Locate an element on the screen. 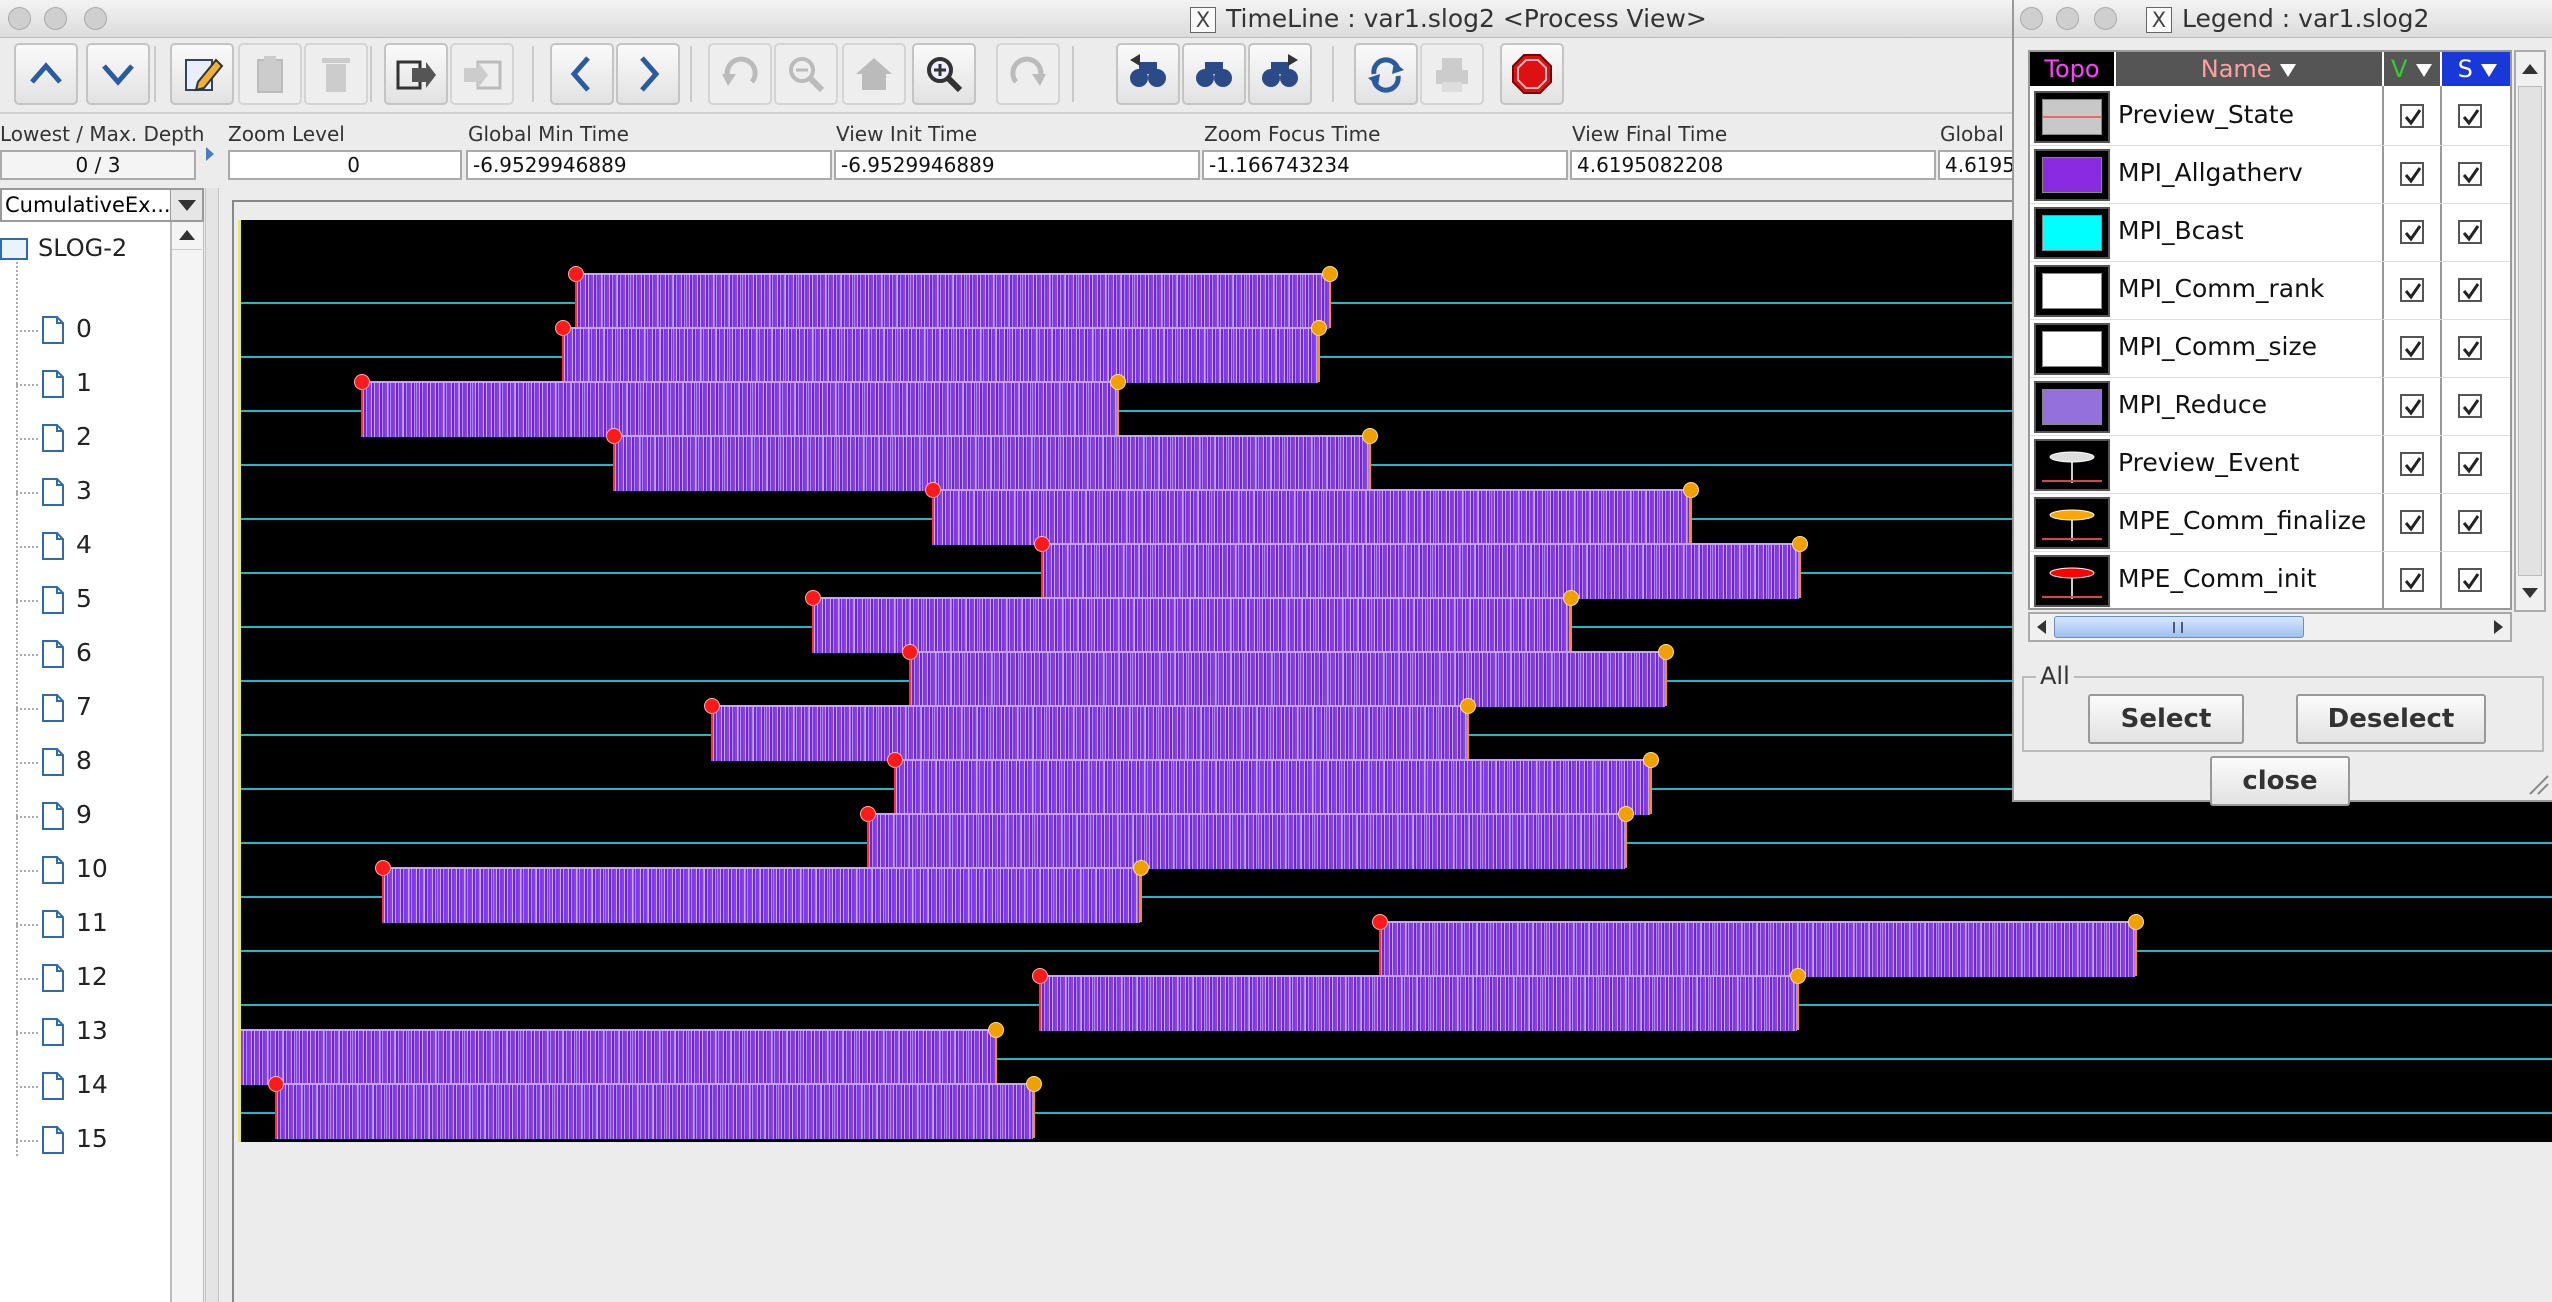  legend-vscroll-thumb is located at coordinates (2530, 331).